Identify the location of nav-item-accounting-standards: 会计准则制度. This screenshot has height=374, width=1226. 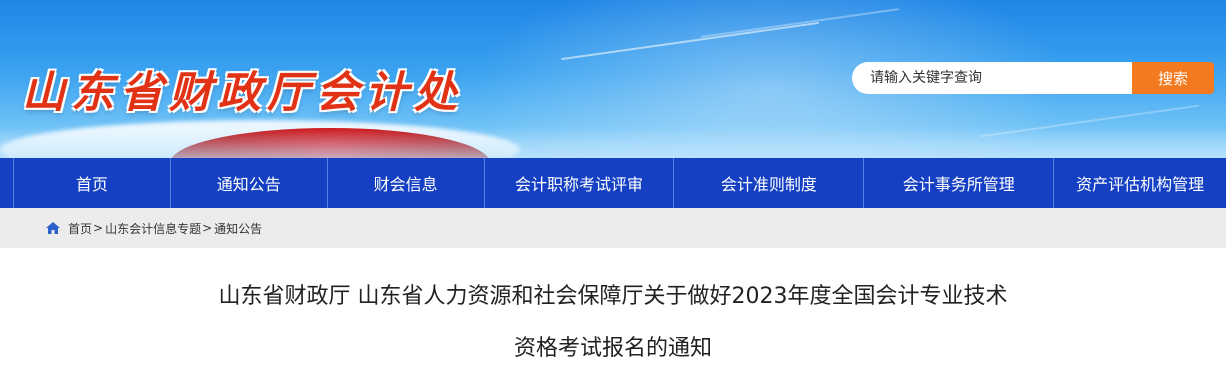
(769, 183).